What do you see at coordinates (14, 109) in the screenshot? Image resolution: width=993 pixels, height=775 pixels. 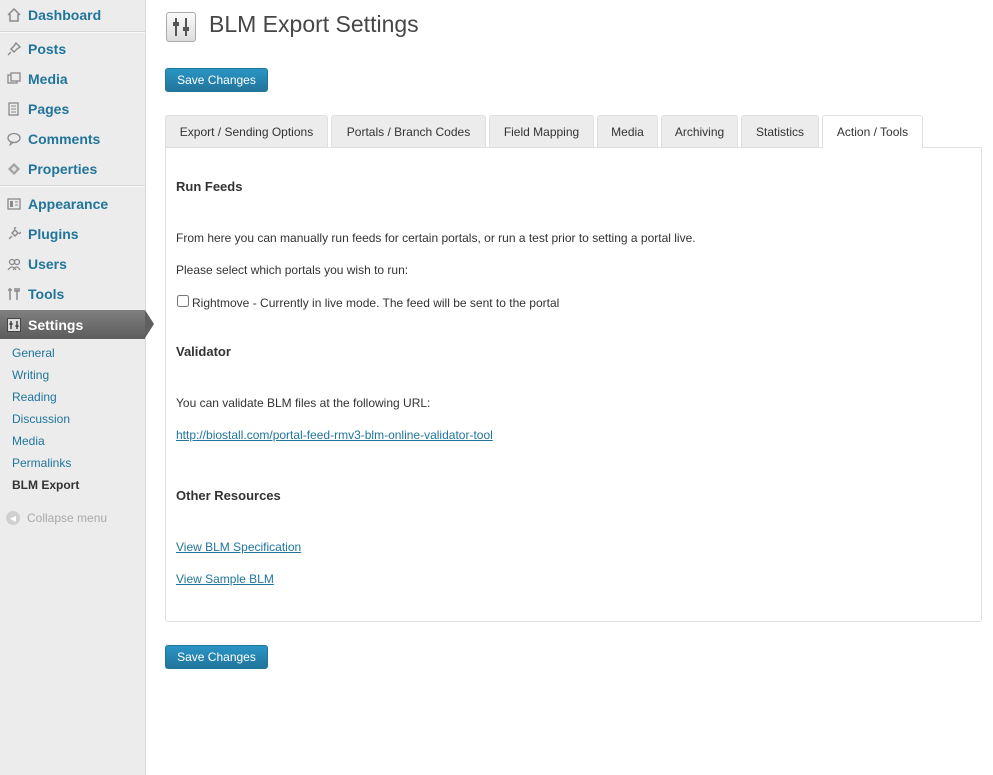 I see `pages-icon` at bounding box center [14, 109].